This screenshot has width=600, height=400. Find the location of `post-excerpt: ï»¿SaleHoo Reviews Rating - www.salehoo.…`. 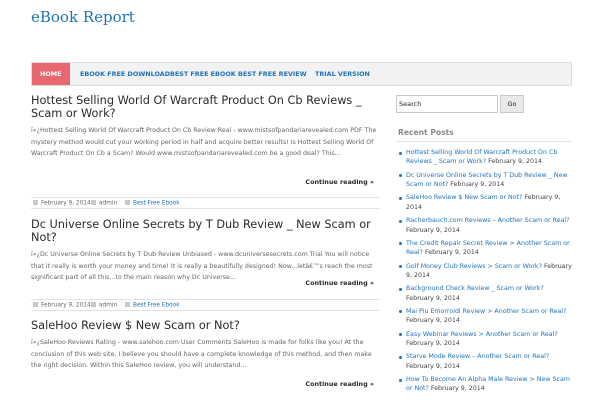

post-excerpt: ï»¿SaleHoo Reviews Rating - www.salehoo.… is located at coordinates (201, 354).